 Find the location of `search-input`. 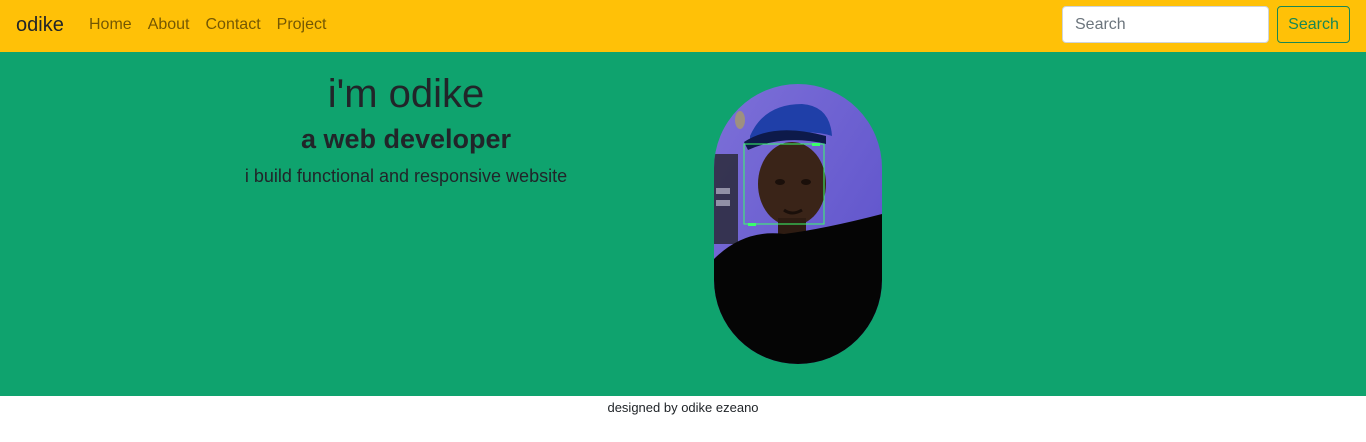

search-input is located at coordinates (1165, 24).